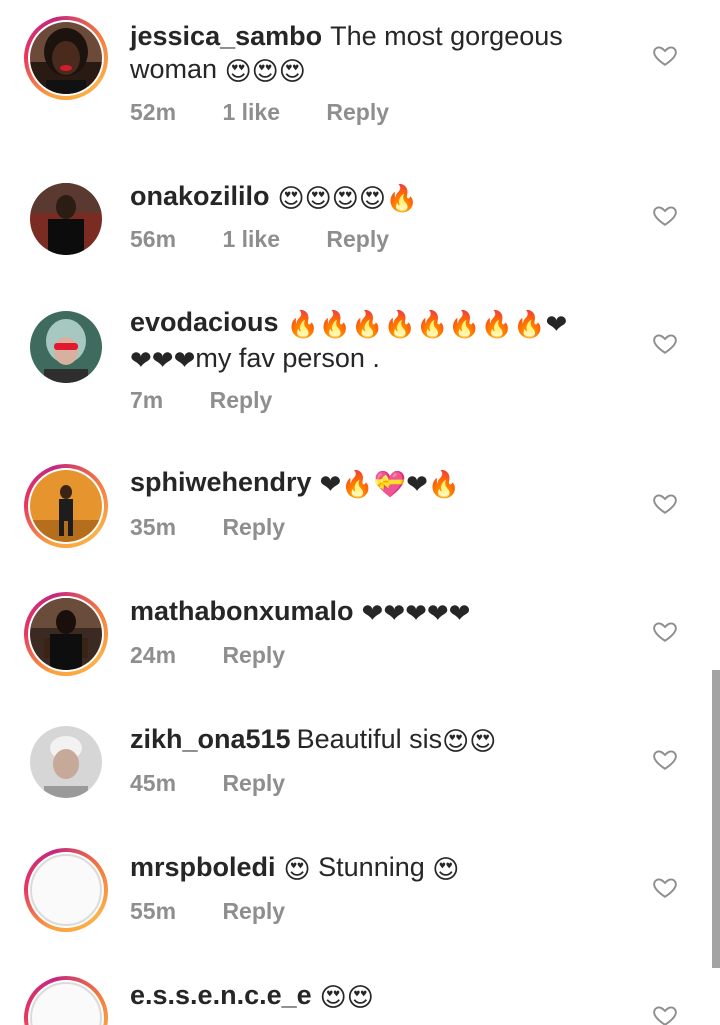 This screenshot has height=1025, width=720. Describe the element at coordinates (427, 325) in the screenshot. I see `comment-emojis: 🔥🔥🔥🔥🔥🔥🔥🔥❤` at that location.